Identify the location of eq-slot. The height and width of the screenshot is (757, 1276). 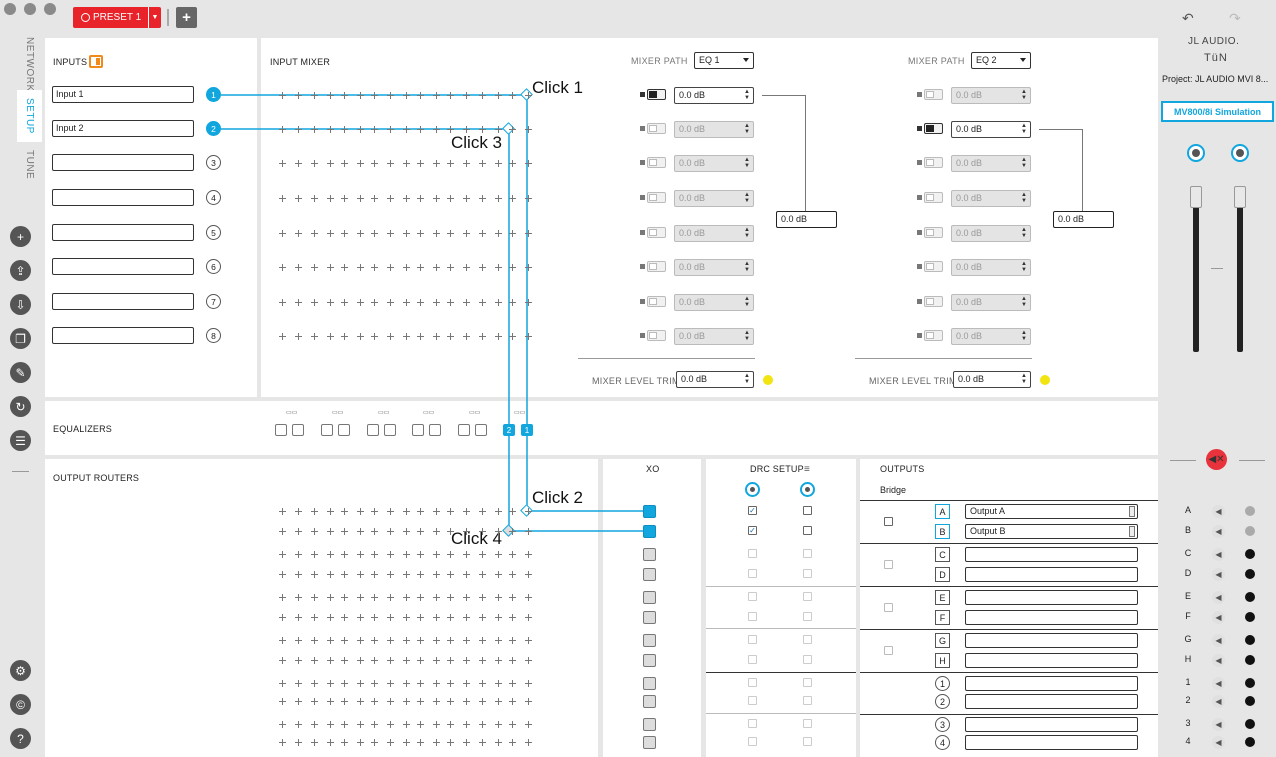
(435, 430).